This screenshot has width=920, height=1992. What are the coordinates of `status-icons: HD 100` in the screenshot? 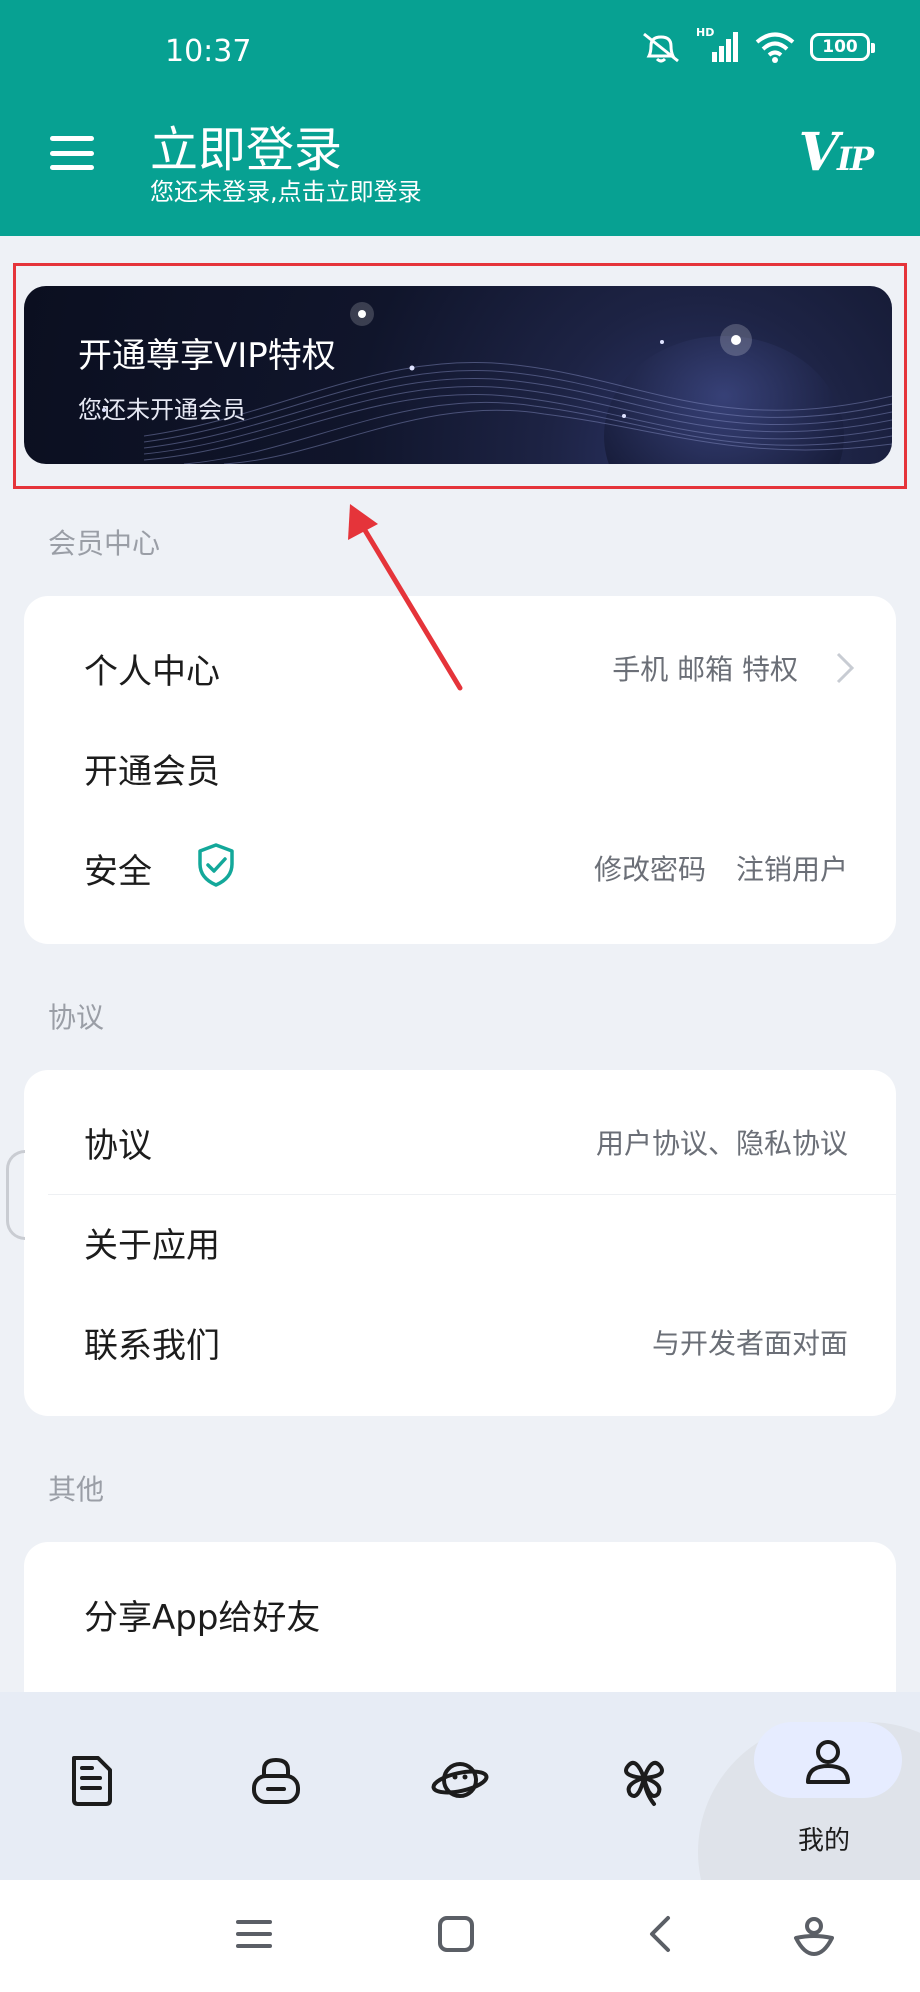 It's located at (757, 45).